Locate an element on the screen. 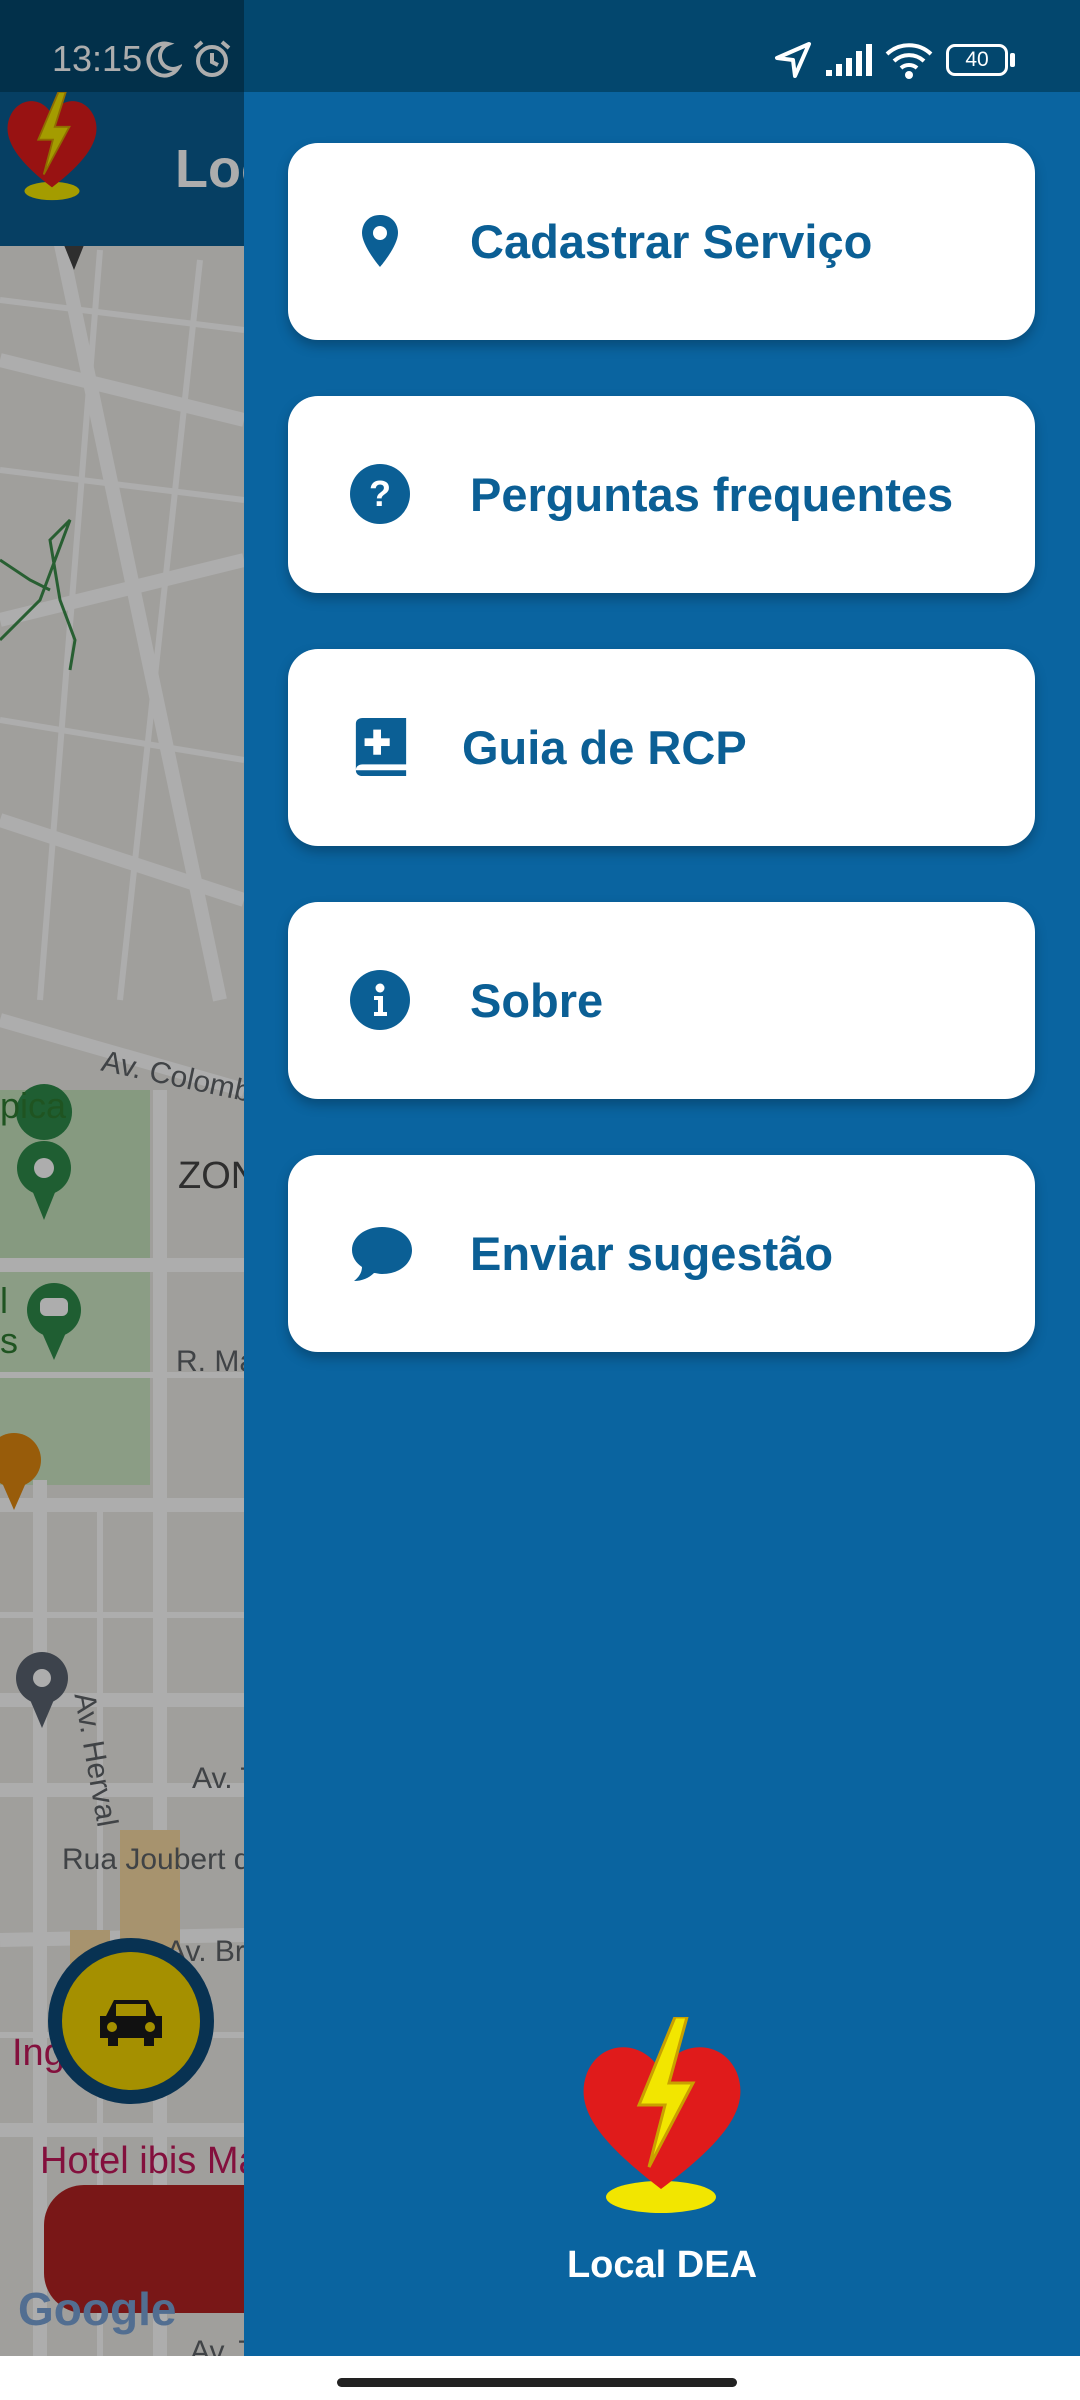 This screenshot has width=1080, height=2400. info-icon is located at coordinates (380, 1000).